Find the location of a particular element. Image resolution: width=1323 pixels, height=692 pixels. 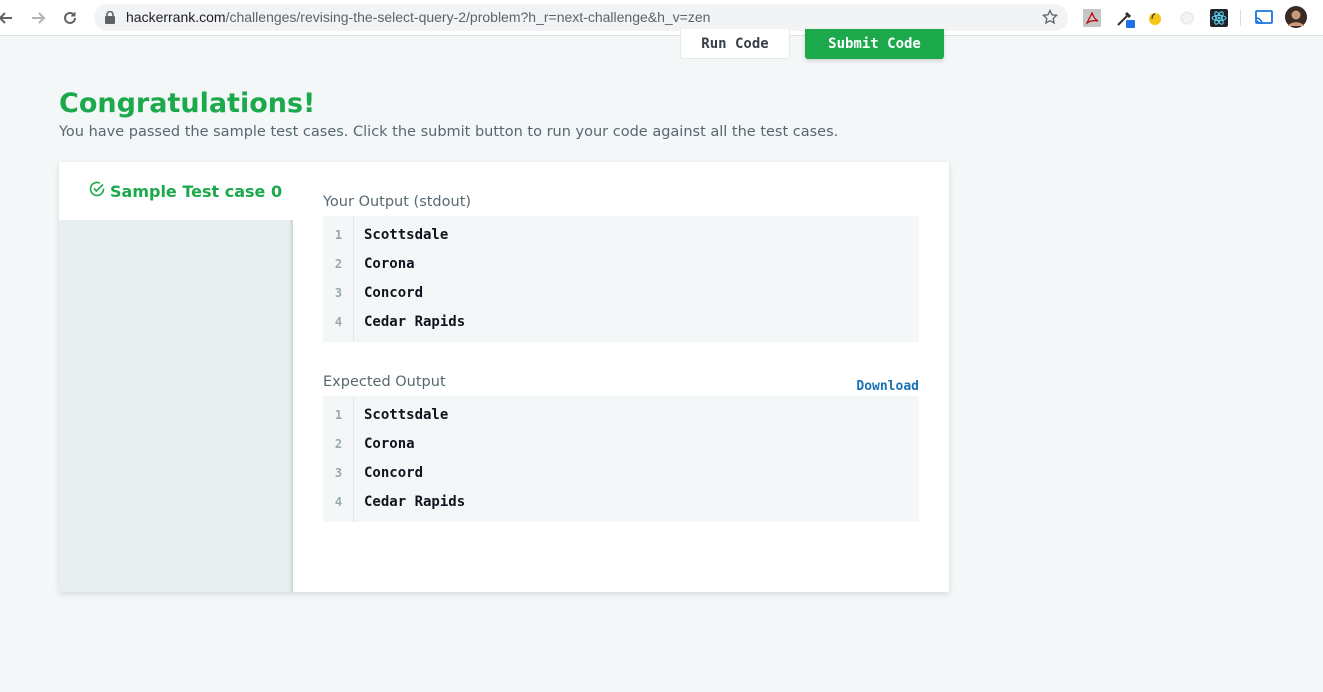

forward-arrow-icon is located at coordinates (38, 18).